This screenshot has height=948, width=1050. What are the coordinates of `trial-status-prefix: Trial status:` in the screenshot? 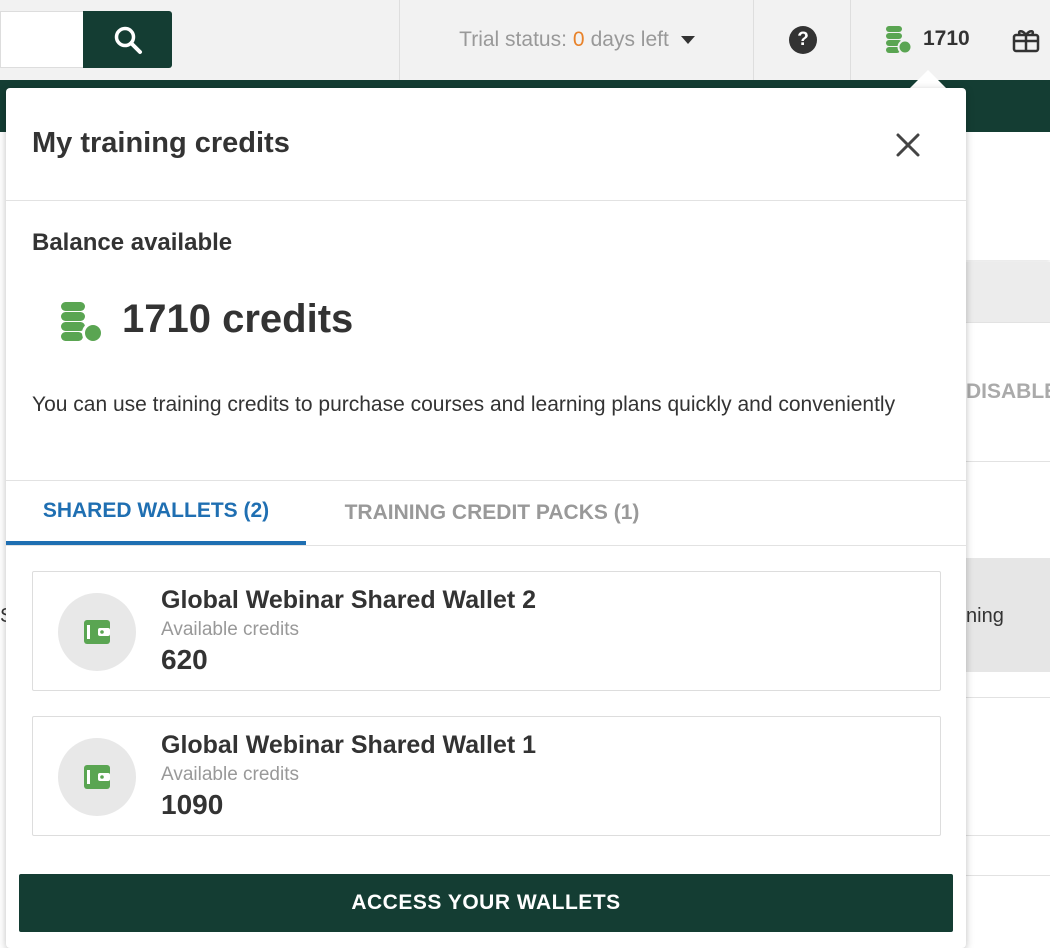 It's located at (513, 39).